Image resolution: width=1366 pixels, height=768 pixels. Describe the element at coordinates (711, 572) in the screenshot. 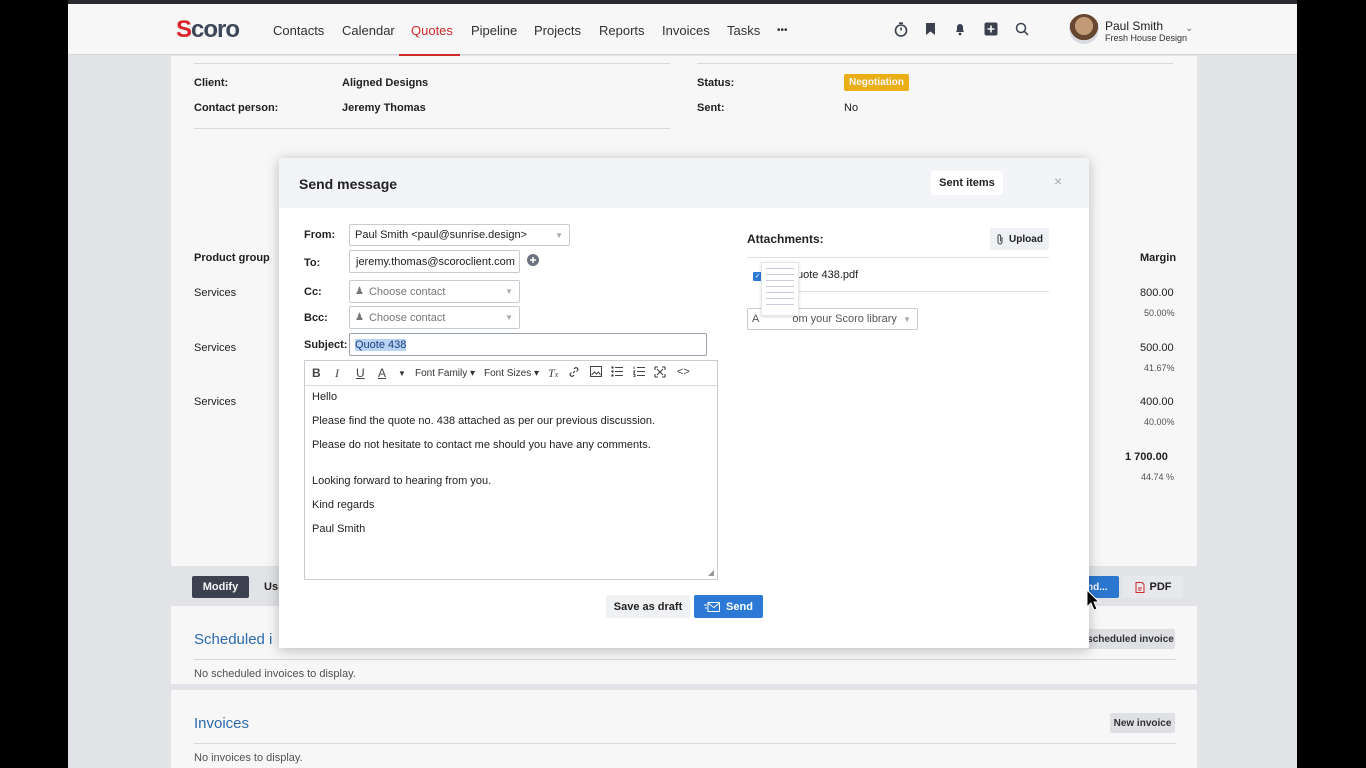

I see `resize-handle-icon: ◢` at that location.